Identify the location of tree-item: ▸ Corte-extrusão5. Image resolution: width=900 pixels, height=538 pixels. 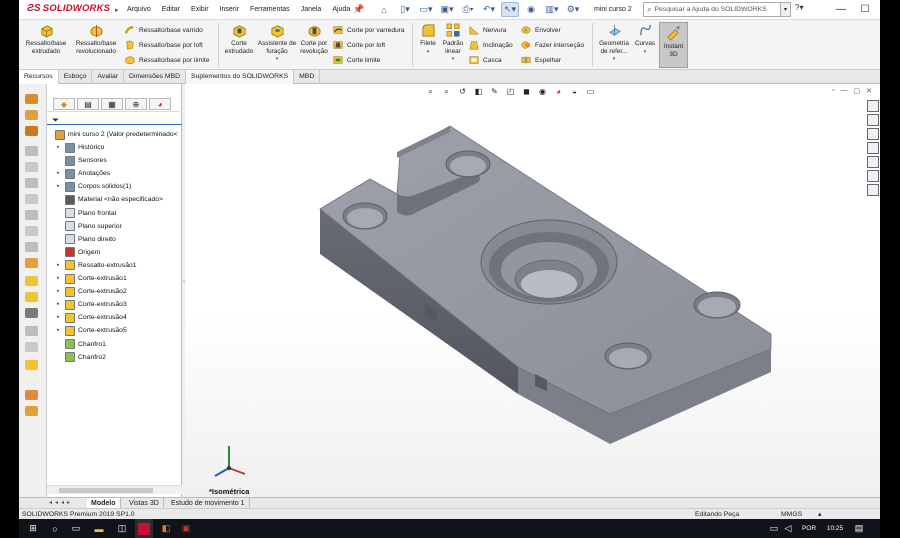
(114, 330).